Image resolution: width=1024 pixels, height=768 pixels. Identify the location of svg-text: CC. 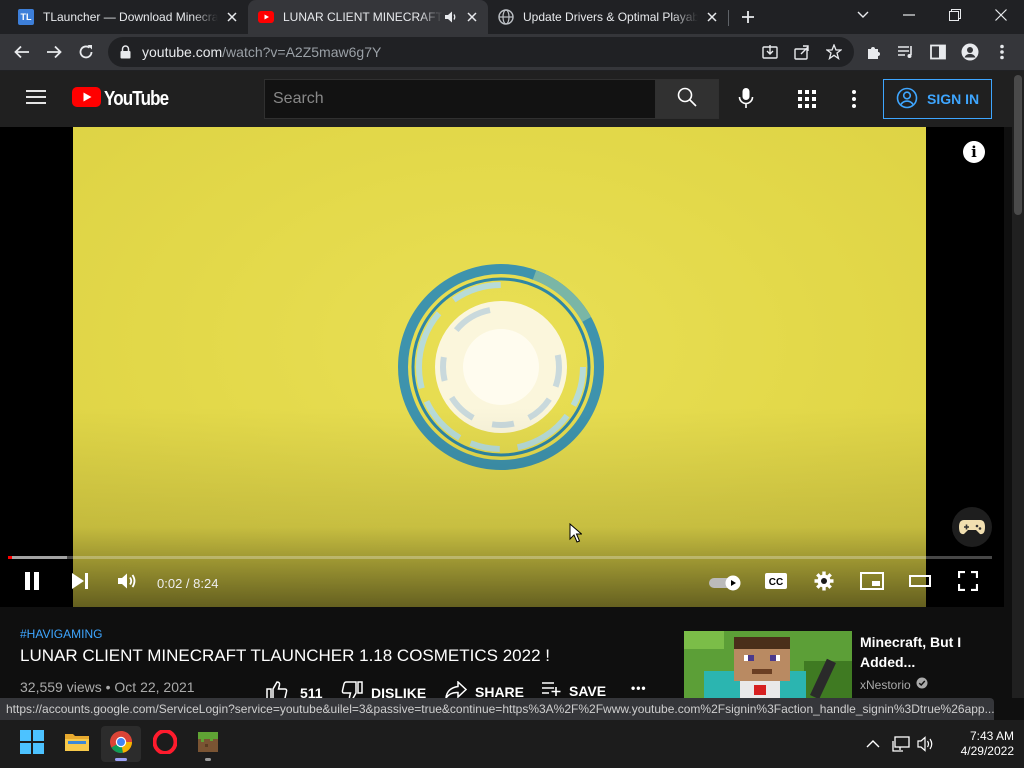
(776, 582).